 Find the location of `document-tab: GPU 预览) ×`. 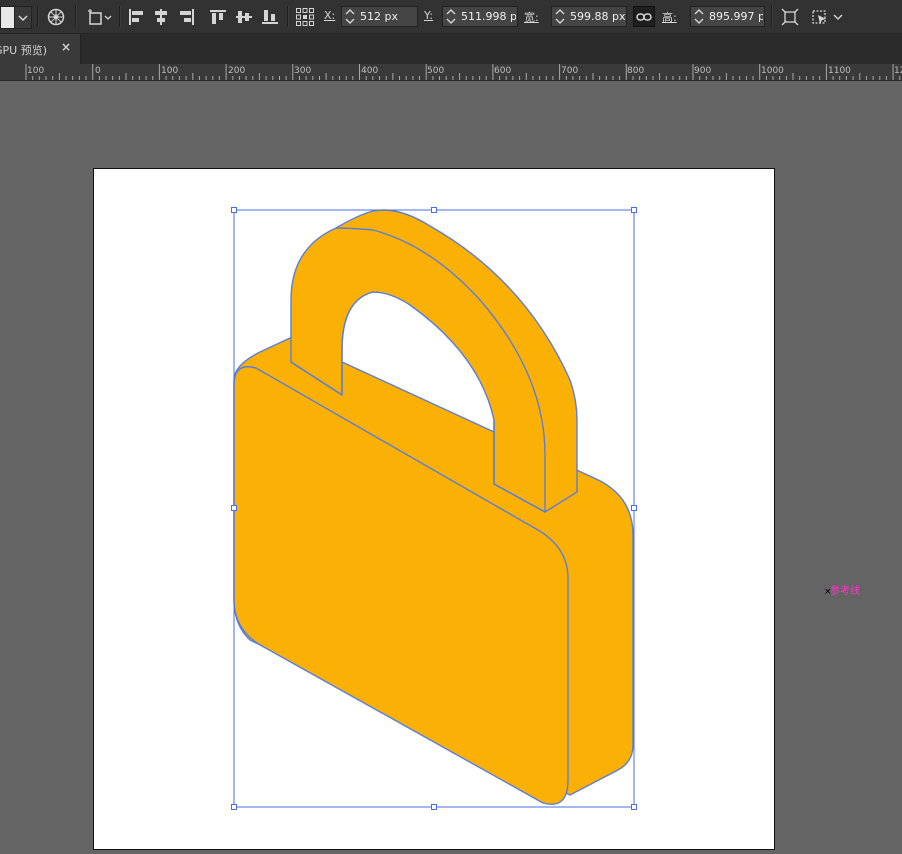

document-tab: GPU 预览) × is located at coordinates (40, 49).